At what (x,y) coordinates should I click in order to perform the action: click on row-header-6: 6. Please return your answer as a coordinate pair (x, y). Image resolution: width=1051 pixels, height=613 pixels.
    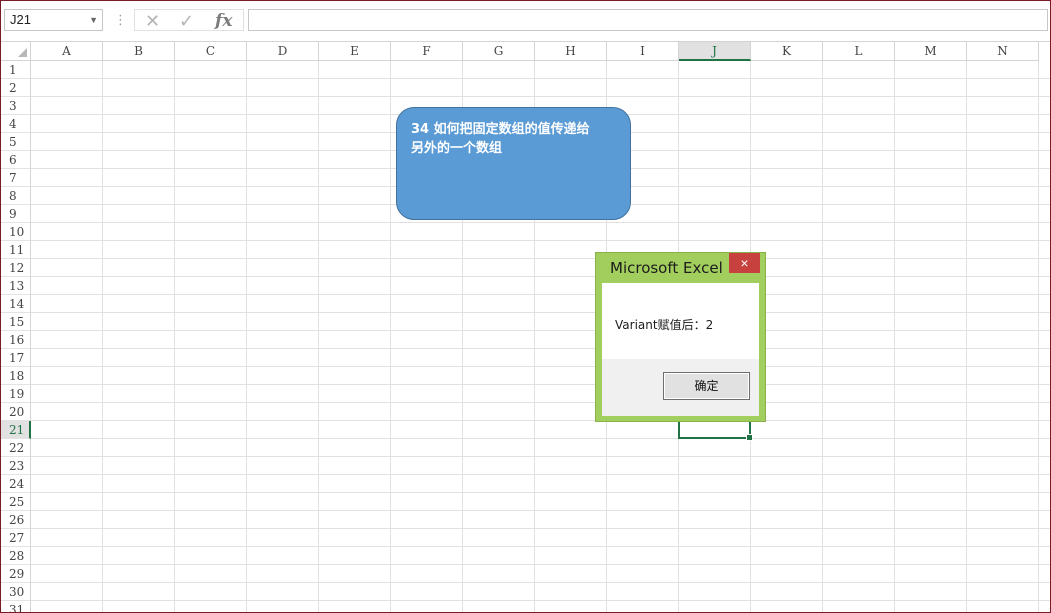
    Looking at the image, I should click on (16, 160).